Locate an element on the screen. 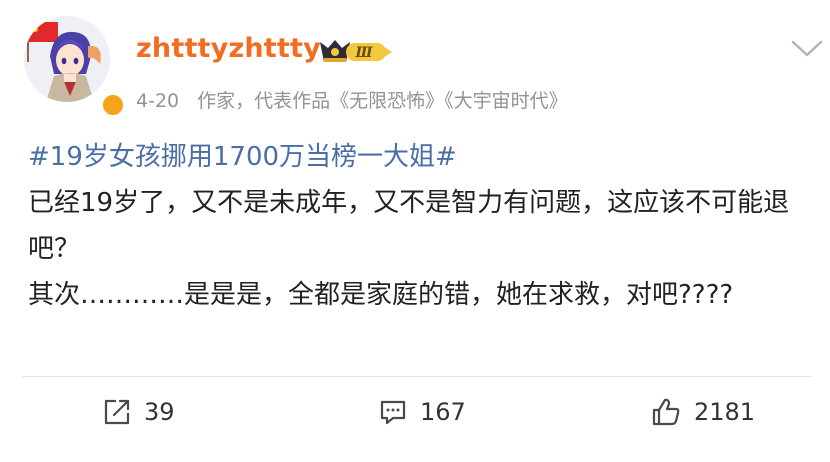  post-date: 4-20 is located at coordinates (158, 101).